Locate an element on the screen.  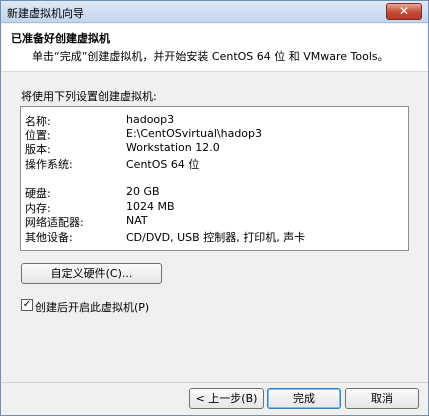
summary-key: 版本: is located at coordinates (38, 149).